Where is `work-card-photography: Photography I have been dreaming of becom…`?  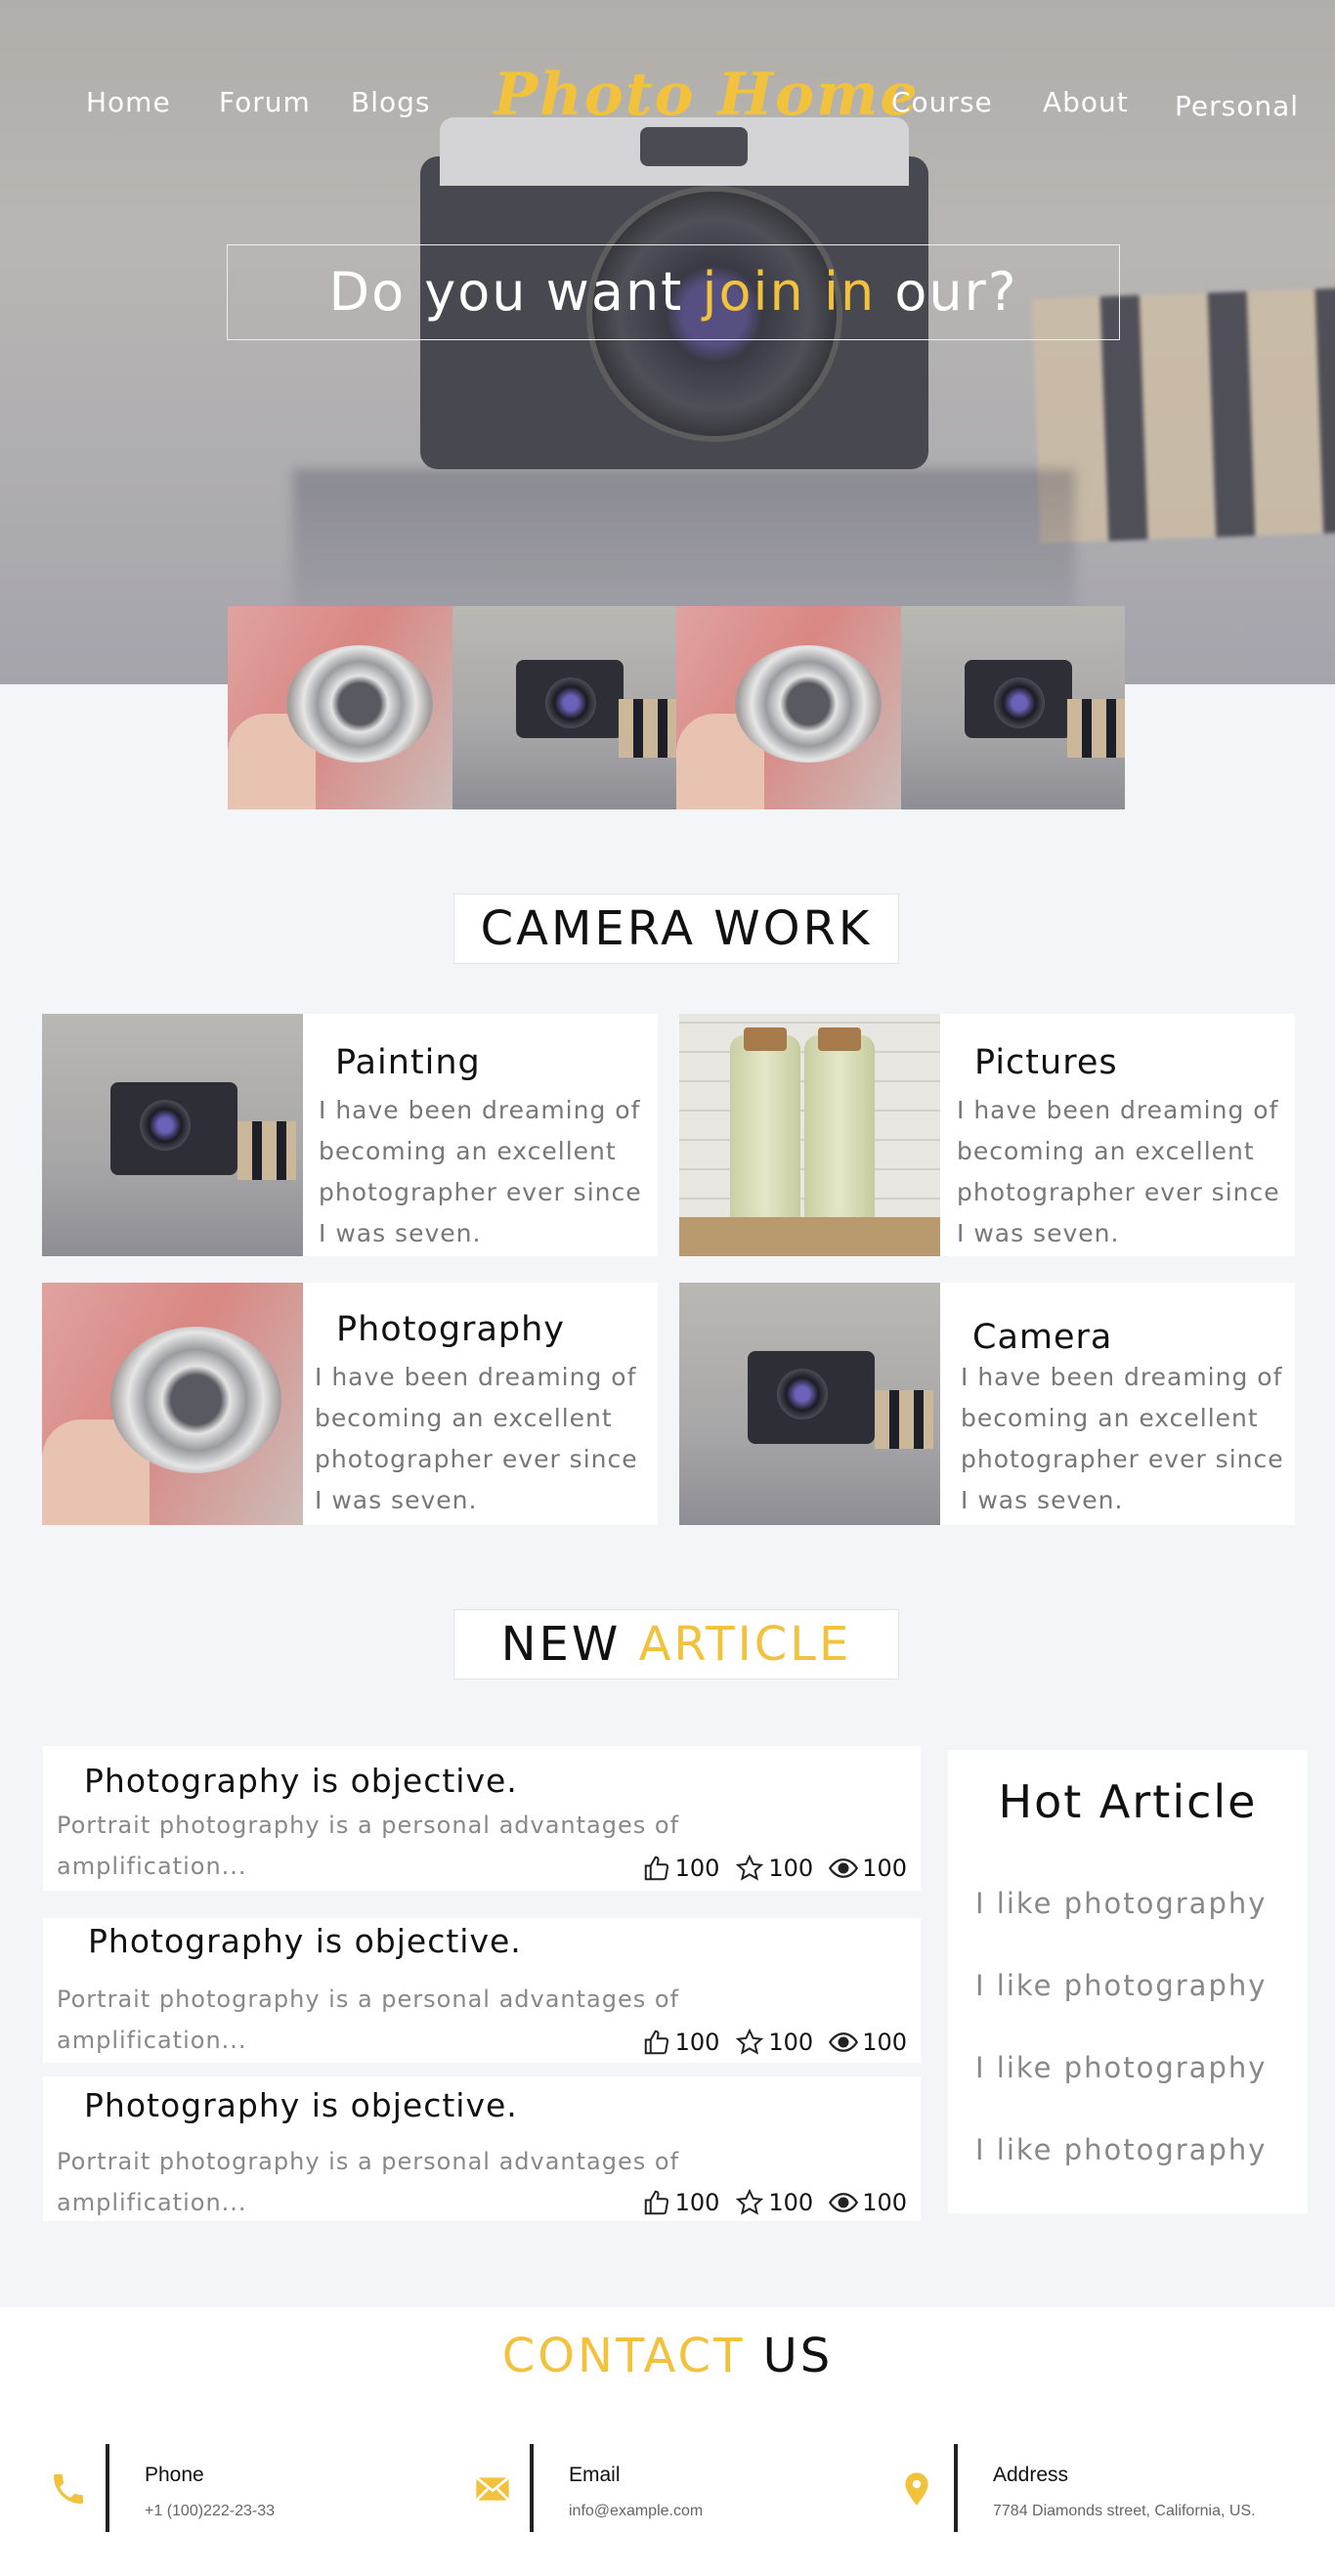
work-card-photography: Photography I have been dreaming of becom… is located at coordinates (350, 1404).